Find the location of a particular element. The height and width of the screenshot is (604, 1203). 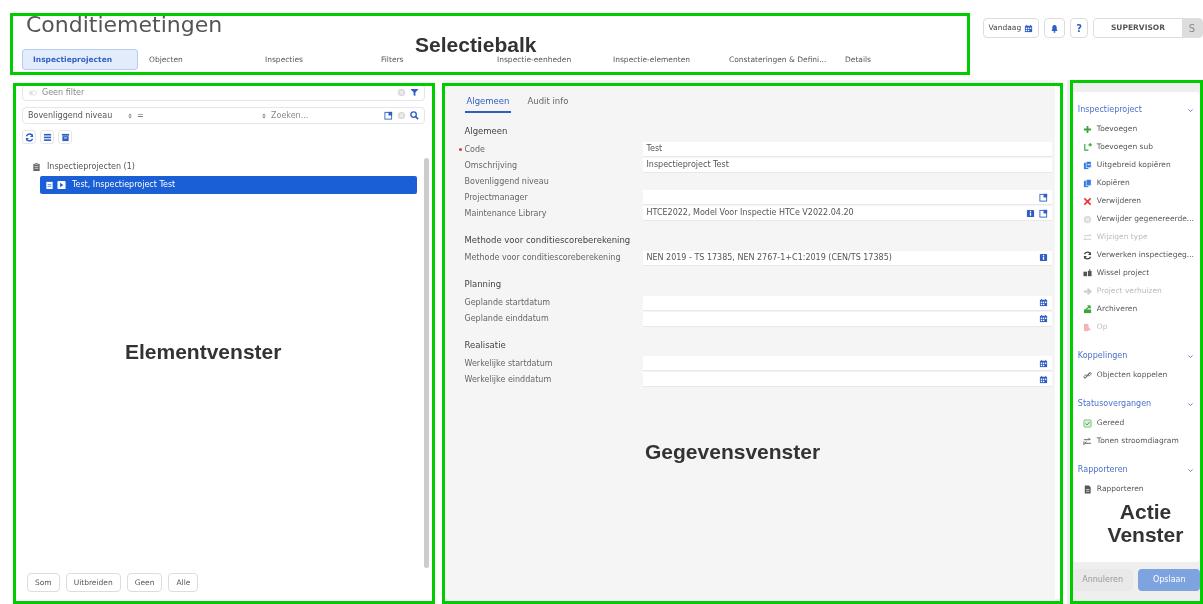

group-title: Koppelingen is located at coordinates (1102, 356).